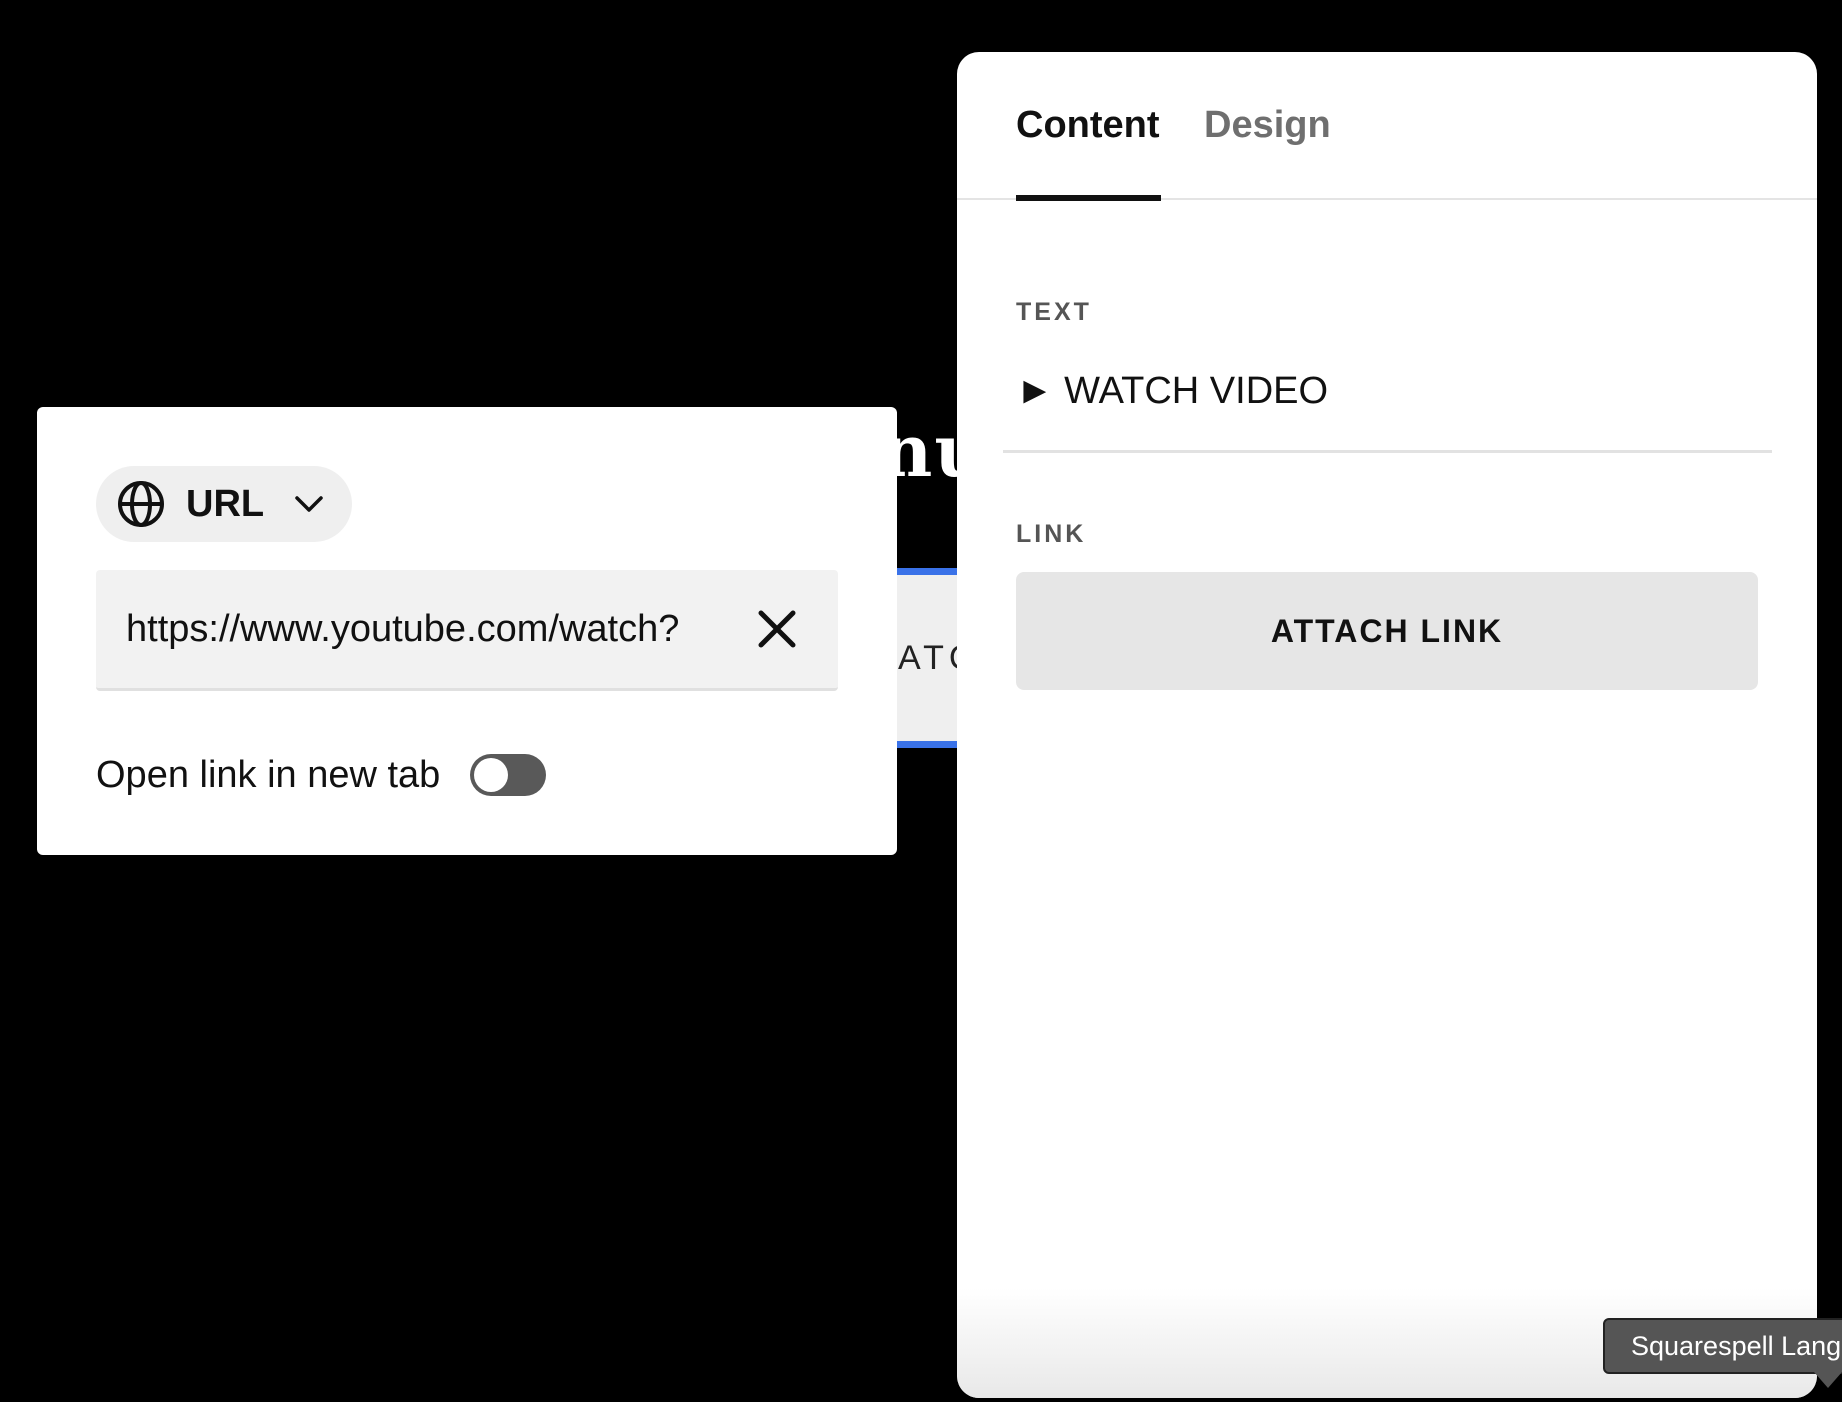 The height and width of the screenshot is (1402, 1842). Describe the element at coordinates (1051, 534) in the screenshot. I see `link-section-label: LINK` at that location.